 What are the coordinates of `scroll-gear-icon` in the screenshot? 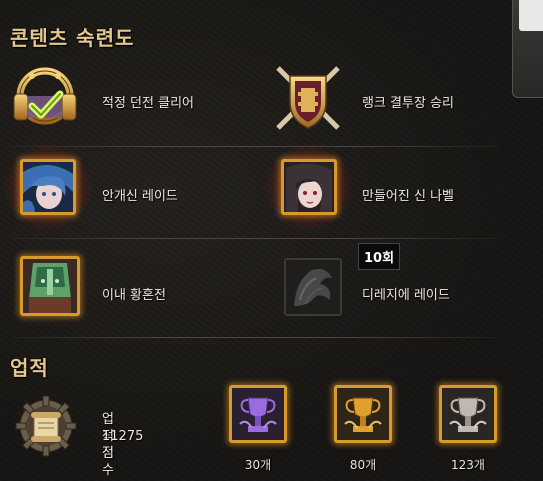 It's located at (46, 426).